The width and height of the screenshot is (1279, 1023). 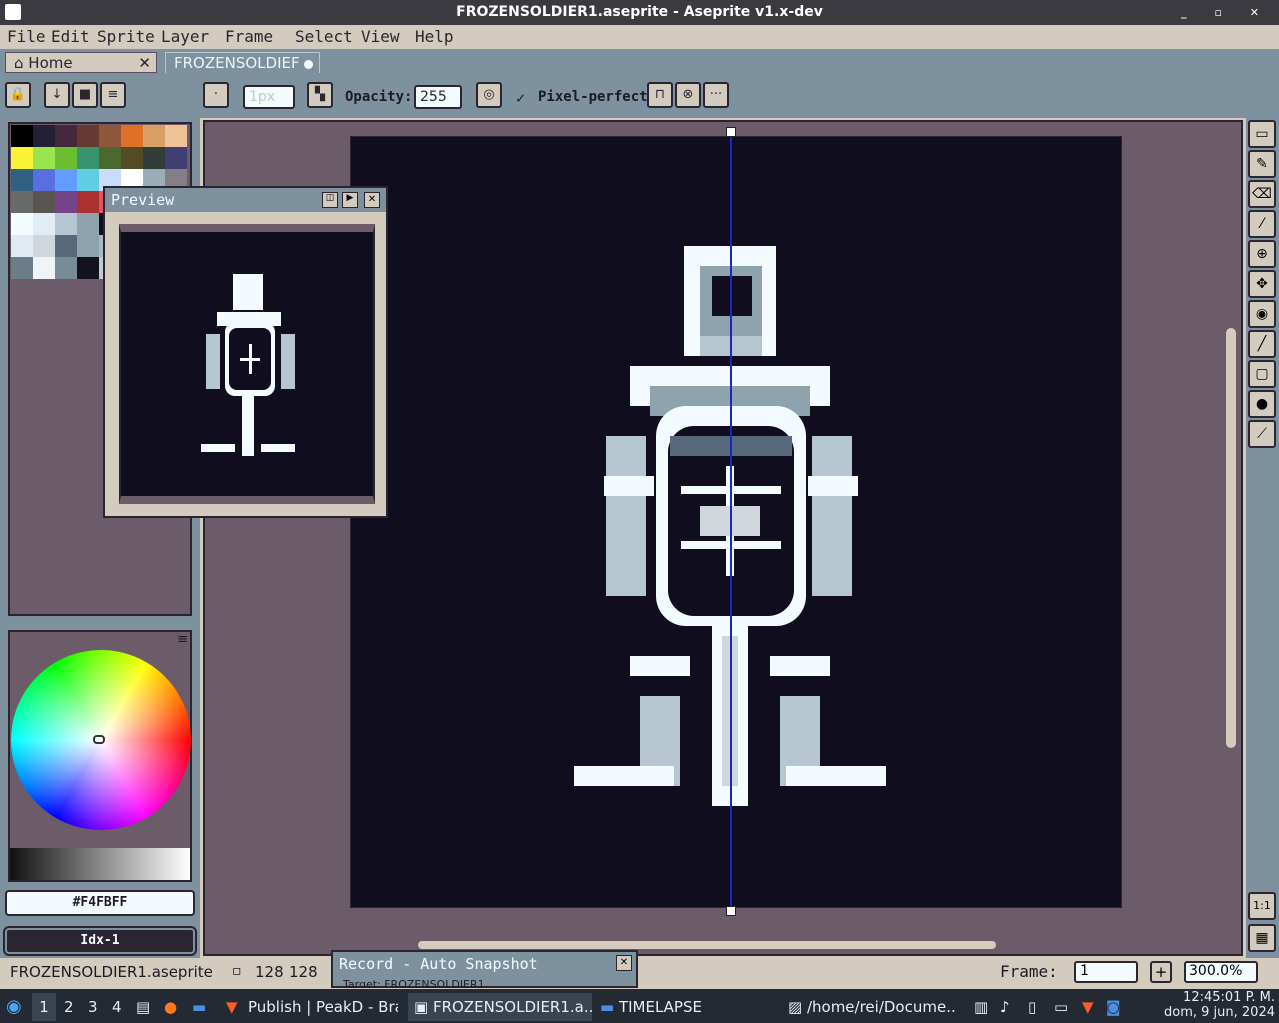 I want to click on zoom-1to1-button: 1:1, so click(x=1262, y=906).